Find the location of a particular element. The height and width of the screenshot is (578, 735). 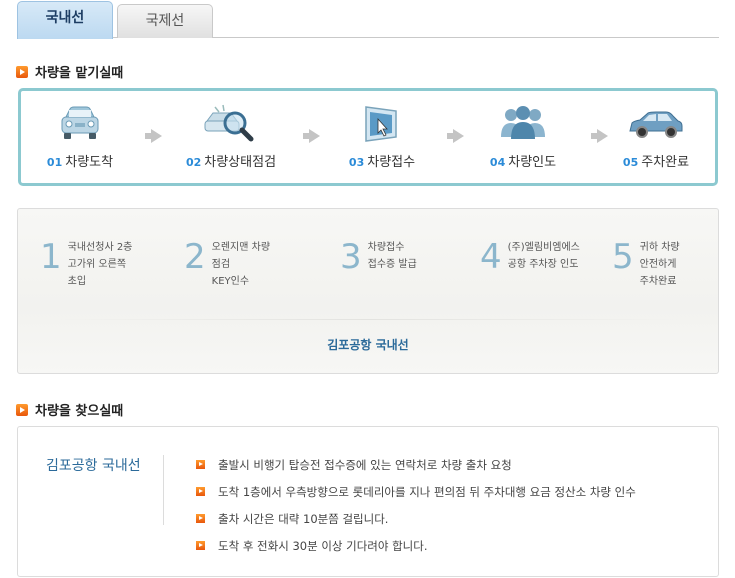

process-step-3: 03 차량접수 is located at coordinates (382, 140).